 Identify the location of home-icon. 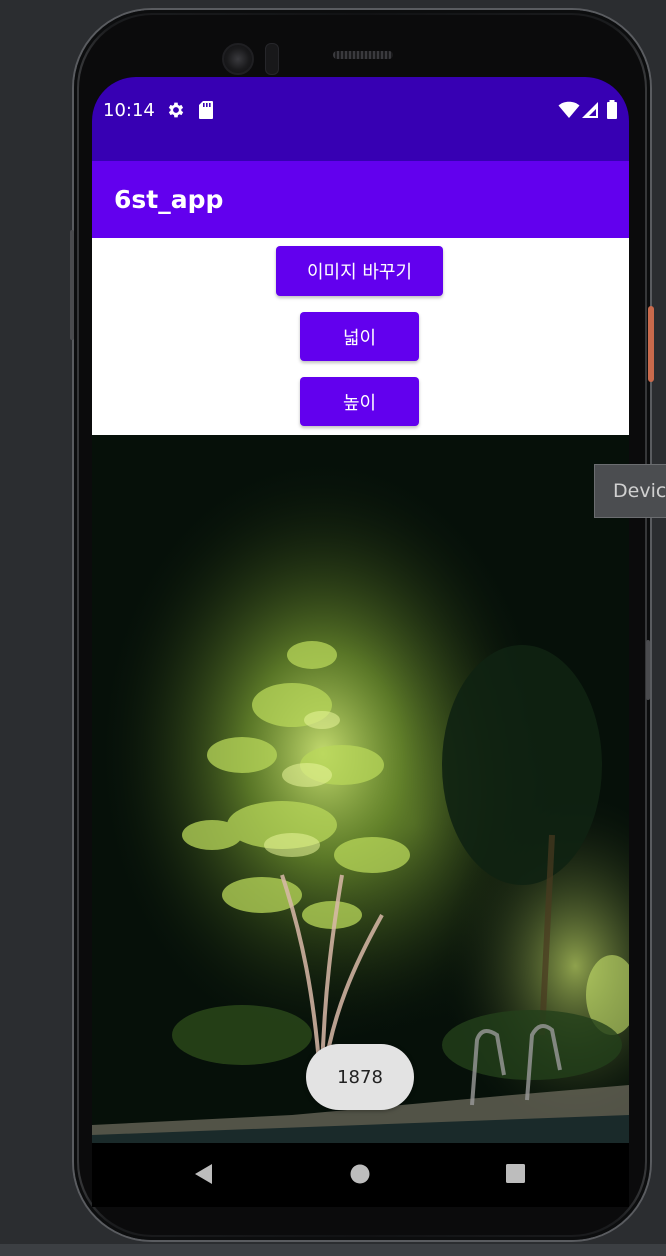
(360, 1176).